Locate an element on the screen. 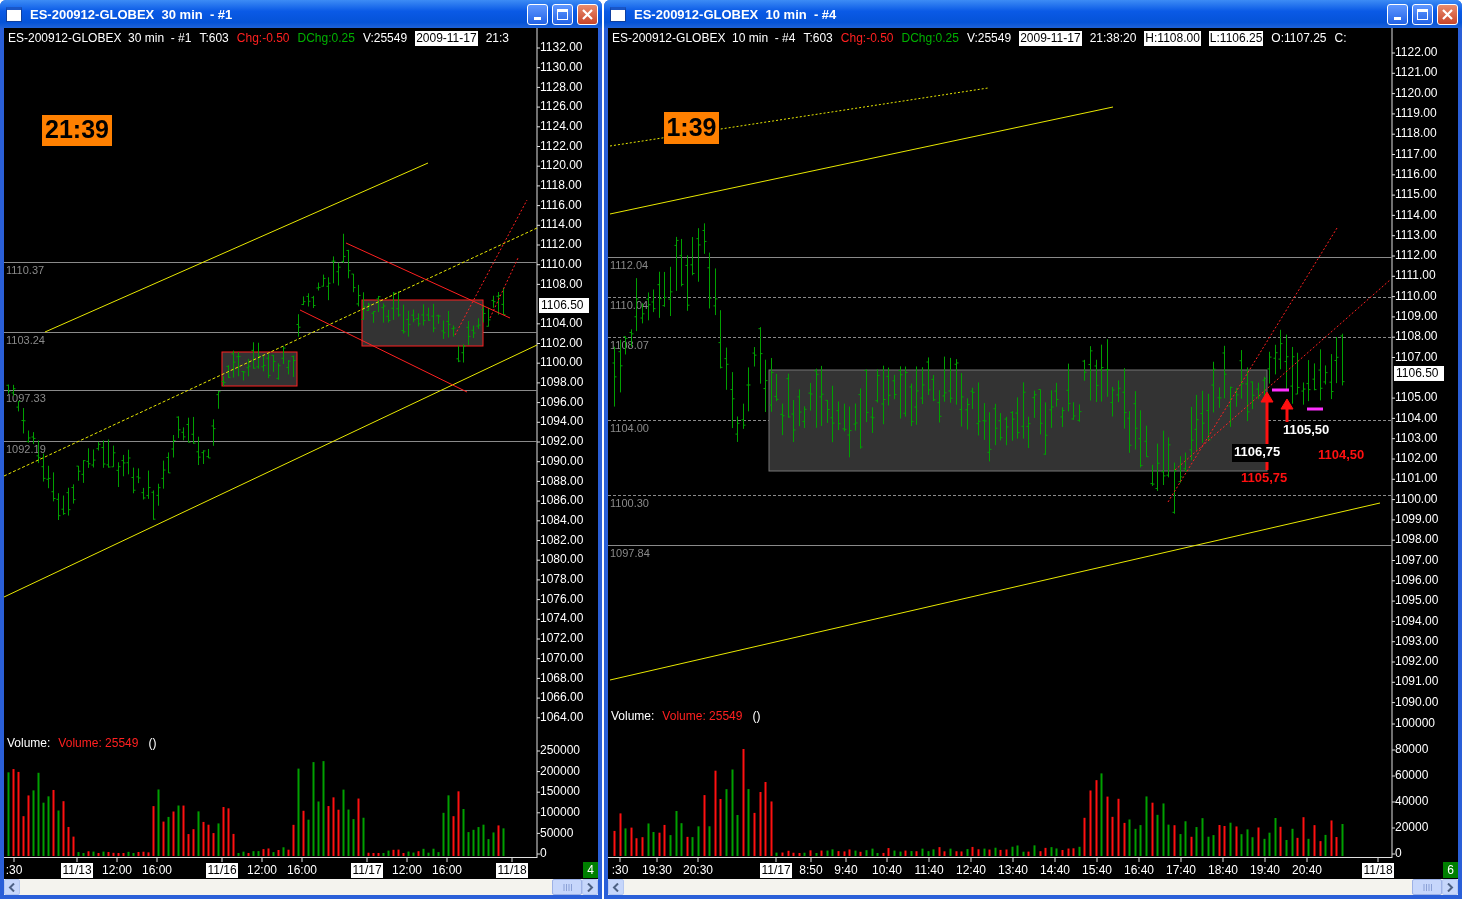 The height and width of the screenshot is (899, 1462). info-text: V:25549 is located at coordinates (385, 38).